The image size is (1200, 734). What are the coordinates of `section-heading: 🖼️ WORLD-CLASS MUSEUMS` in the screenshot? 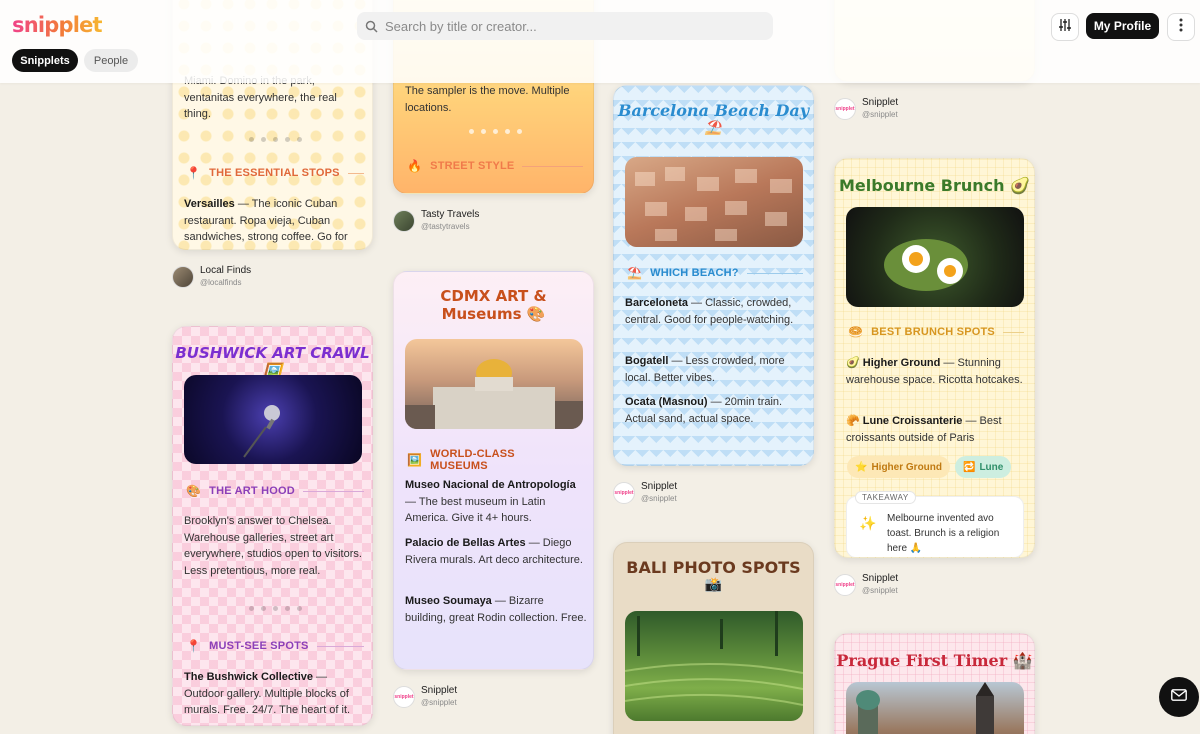 It's located at (461, 460).